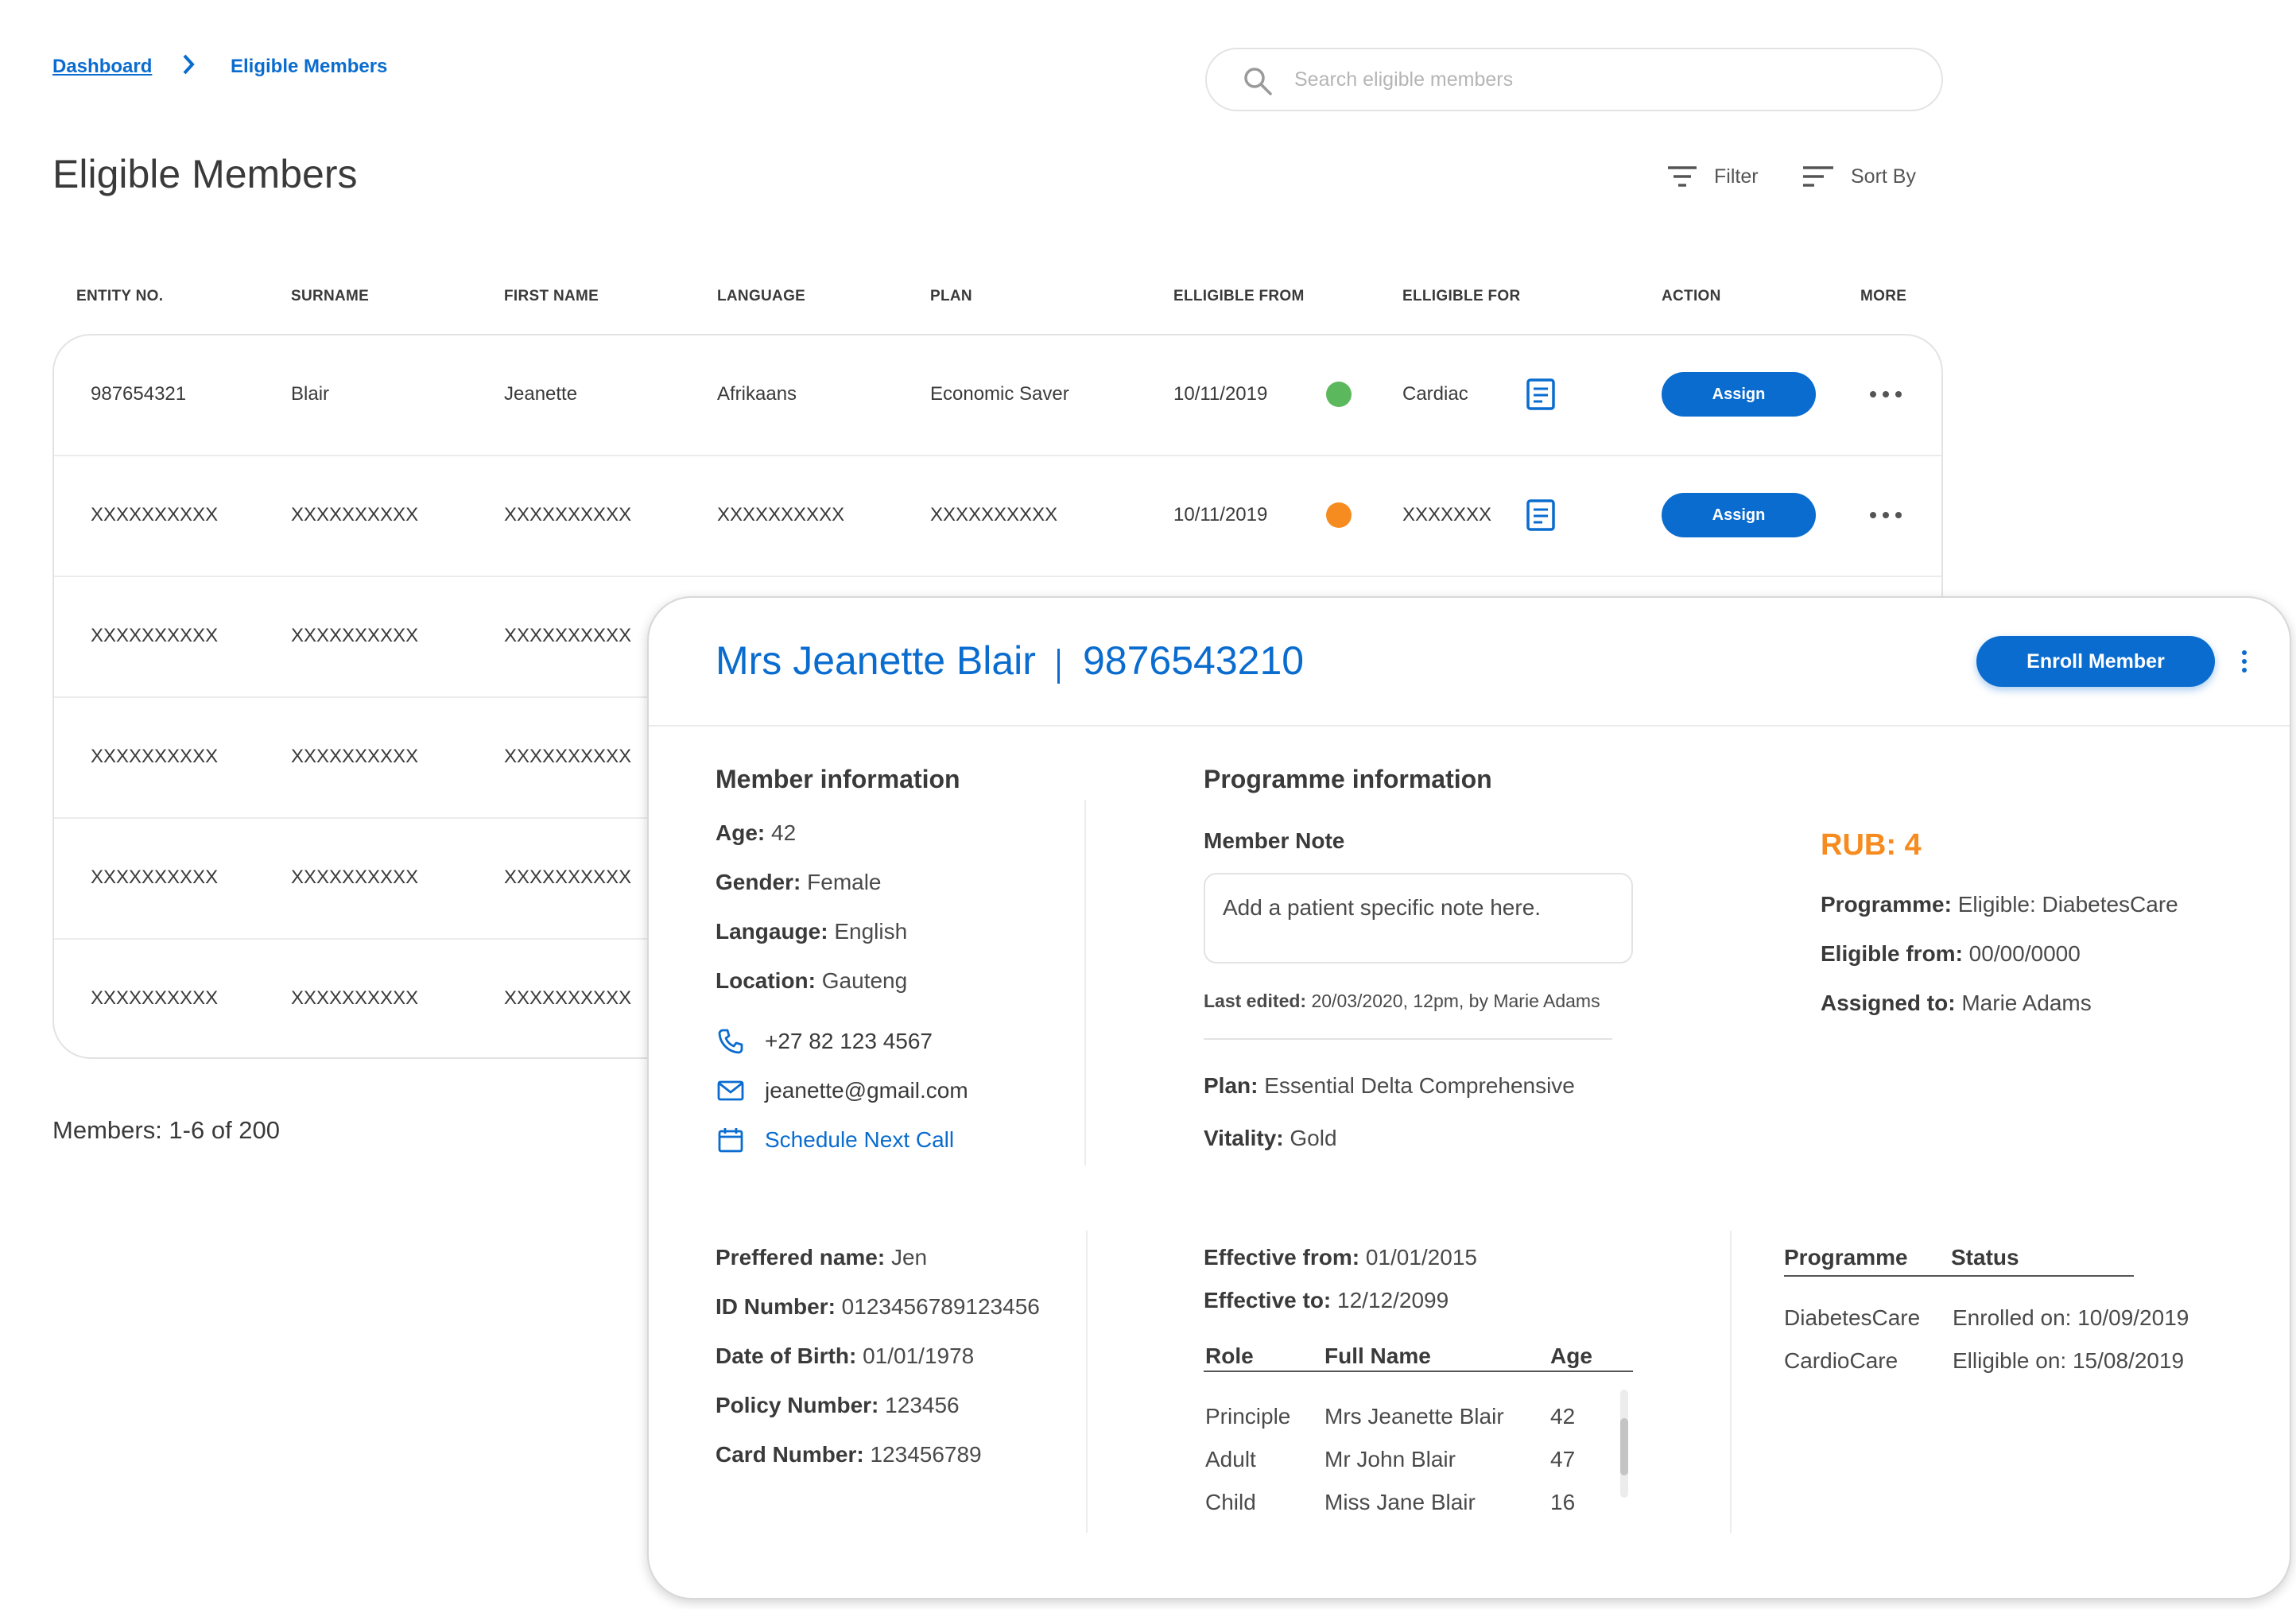  What do you see at coordinates (1400, 1502) in the screenshot?
I see `dependant-name: Miss Jane Blair` at bounding box center [1400, 1502].